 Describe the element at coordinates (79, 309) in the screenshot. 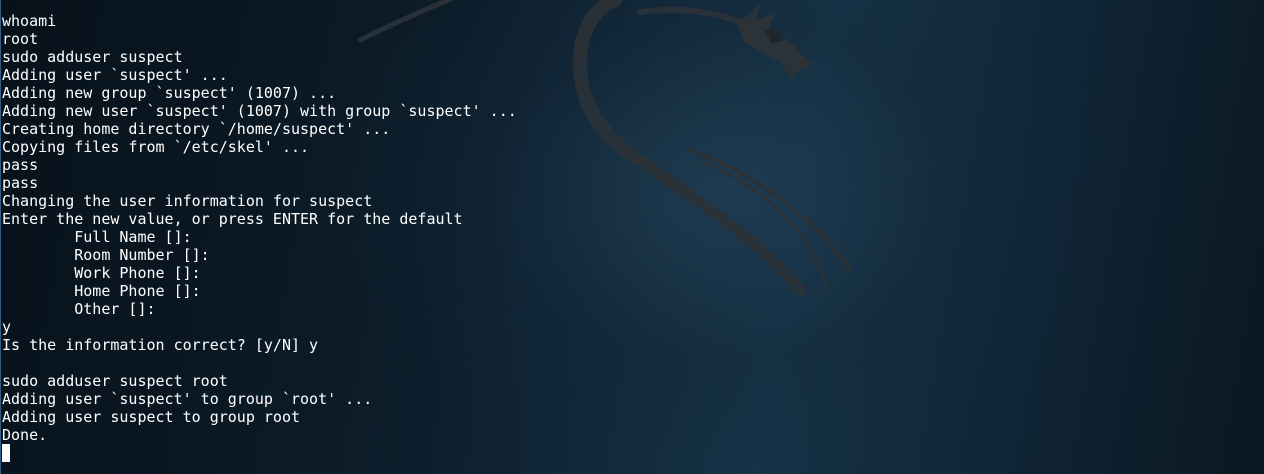

I see `terminal-line: Other []:` at that location.